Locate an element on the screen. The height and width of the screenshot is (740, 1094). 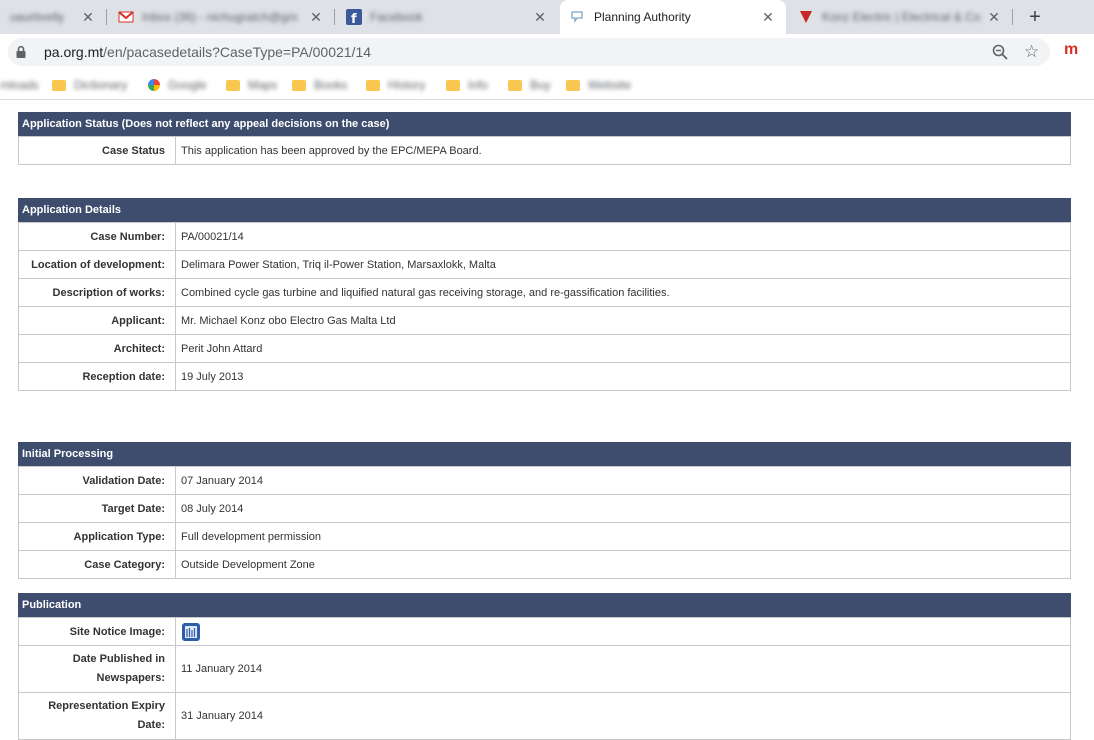
tab-5: Konz Electric | Electrical & Co ✕ is located at coordinates (900, 17).